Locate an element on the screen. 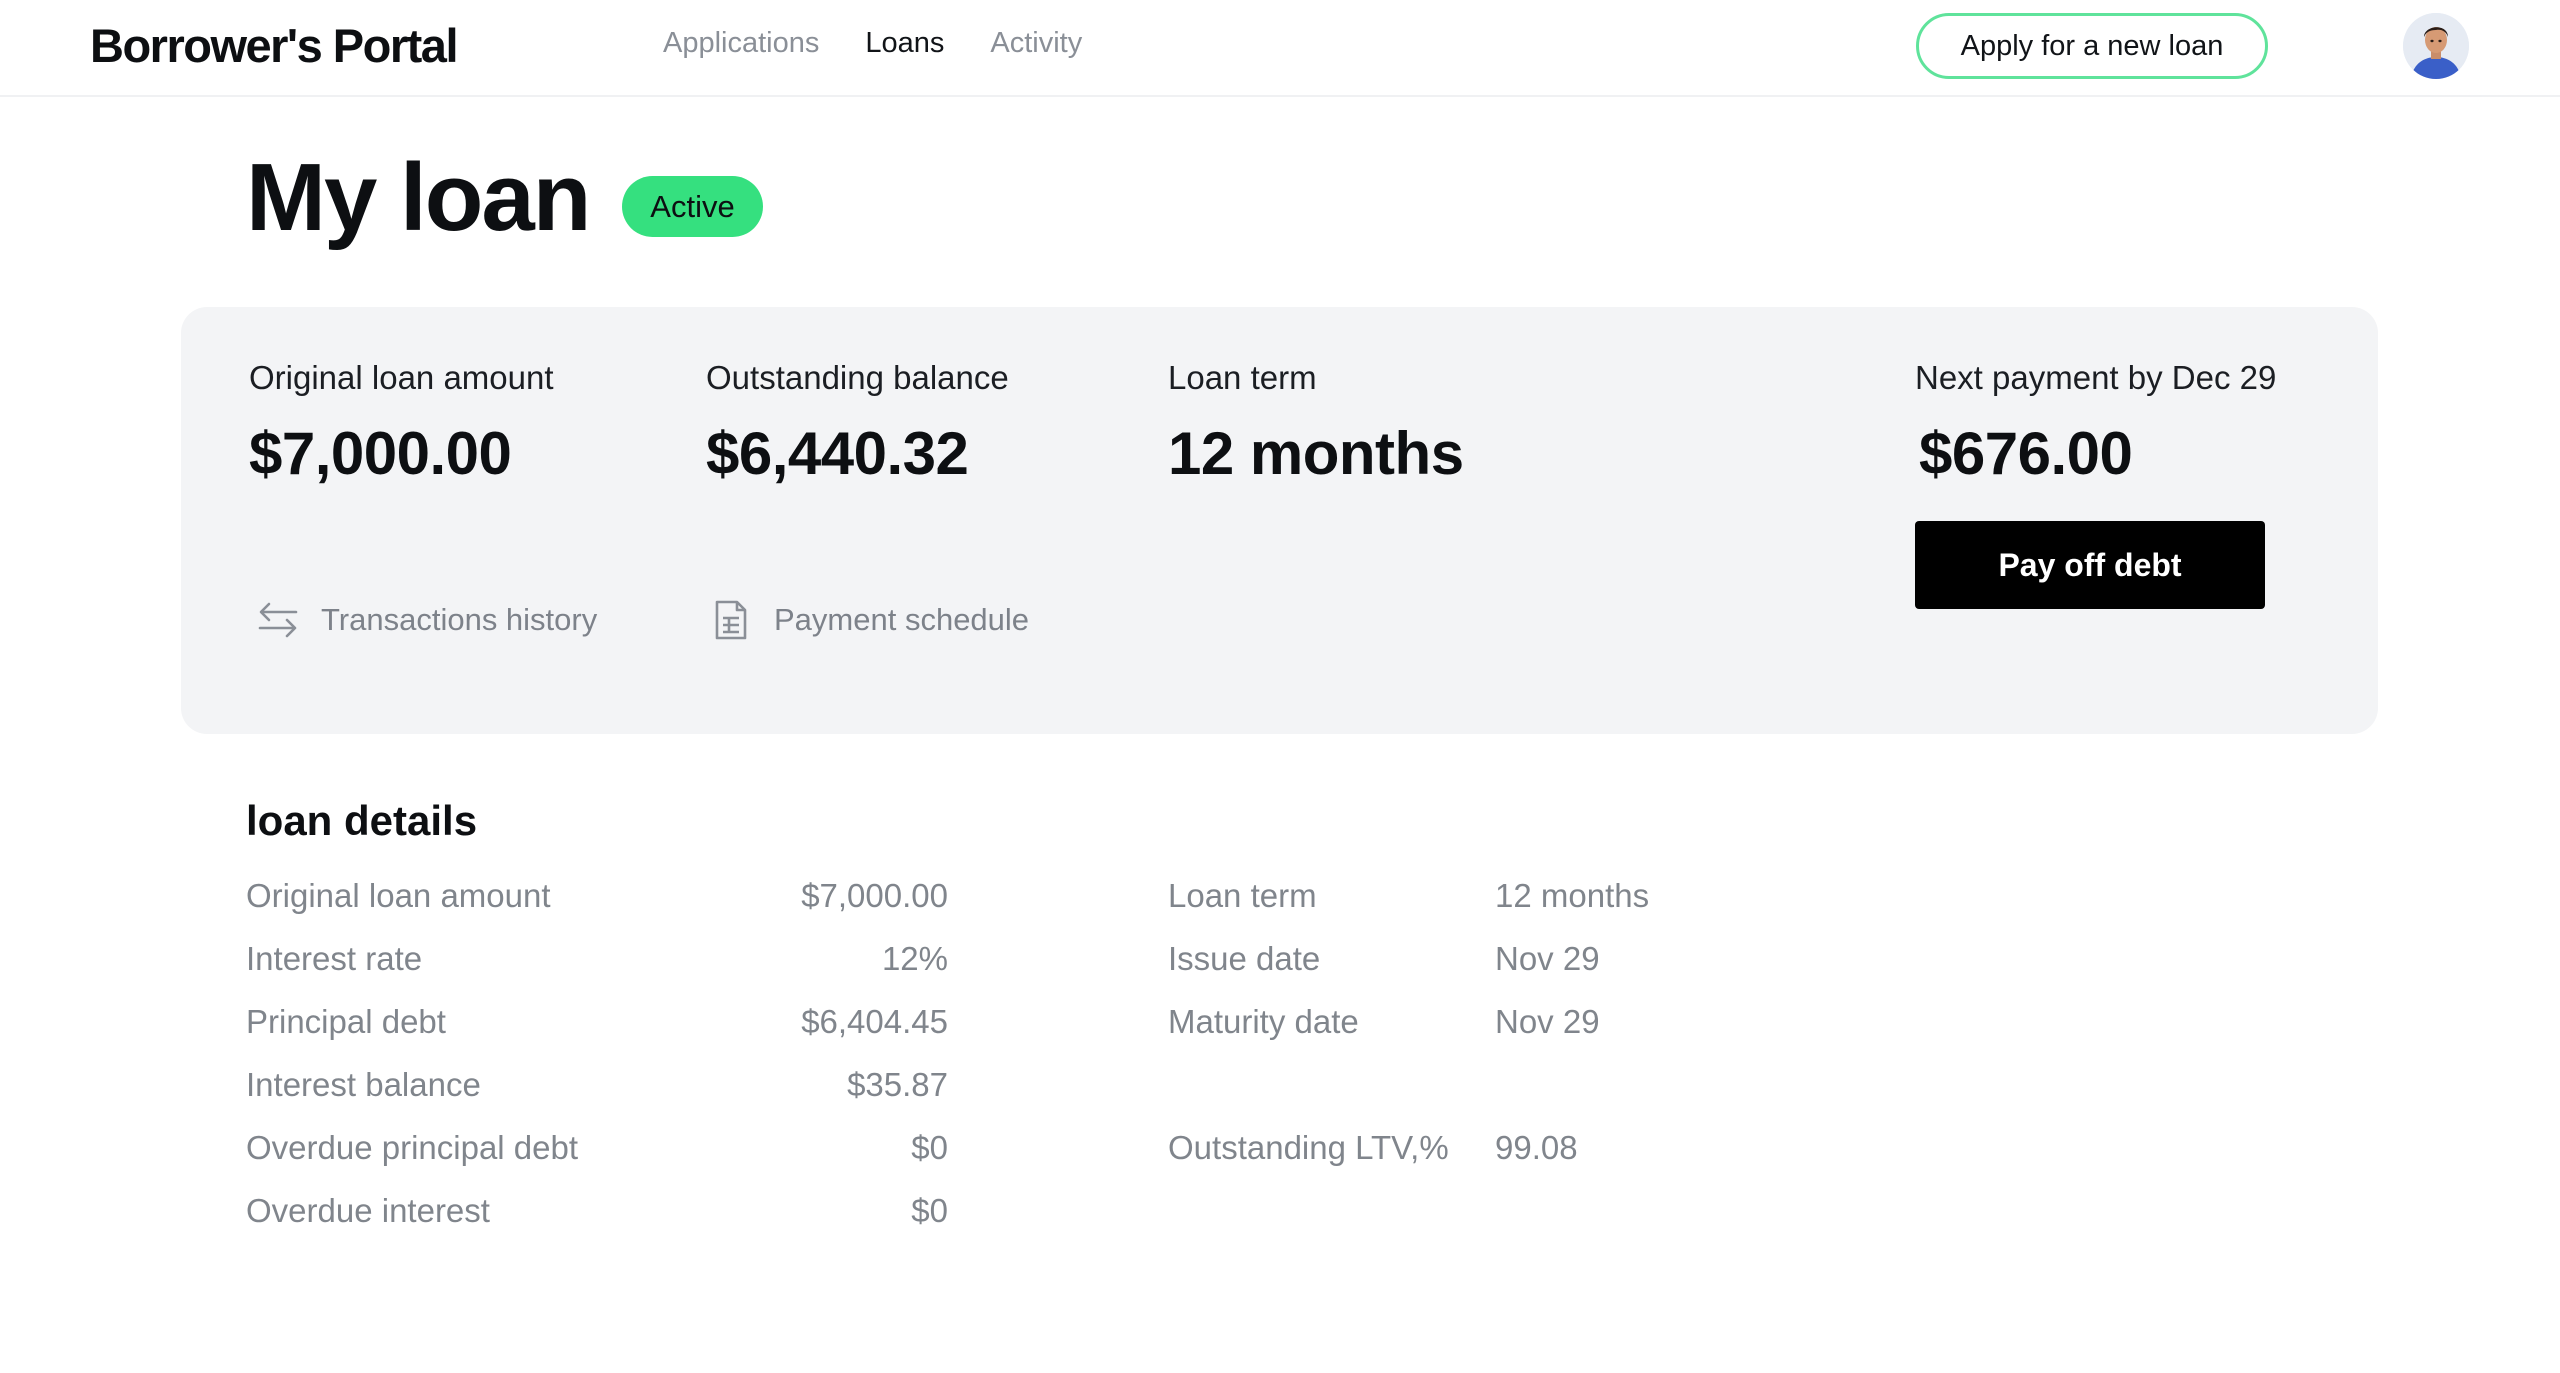  stat-value: 12 months is located at coordinates (1316, 453).